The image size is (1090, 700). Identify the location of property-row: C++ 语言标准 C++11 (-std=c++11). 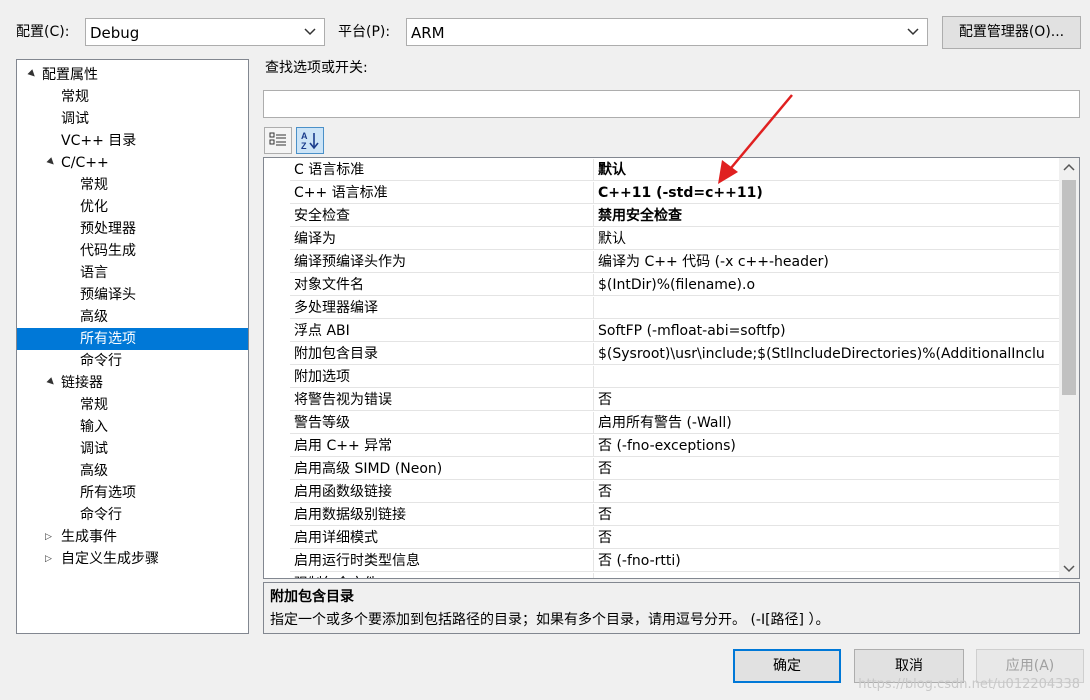
(661, 193).